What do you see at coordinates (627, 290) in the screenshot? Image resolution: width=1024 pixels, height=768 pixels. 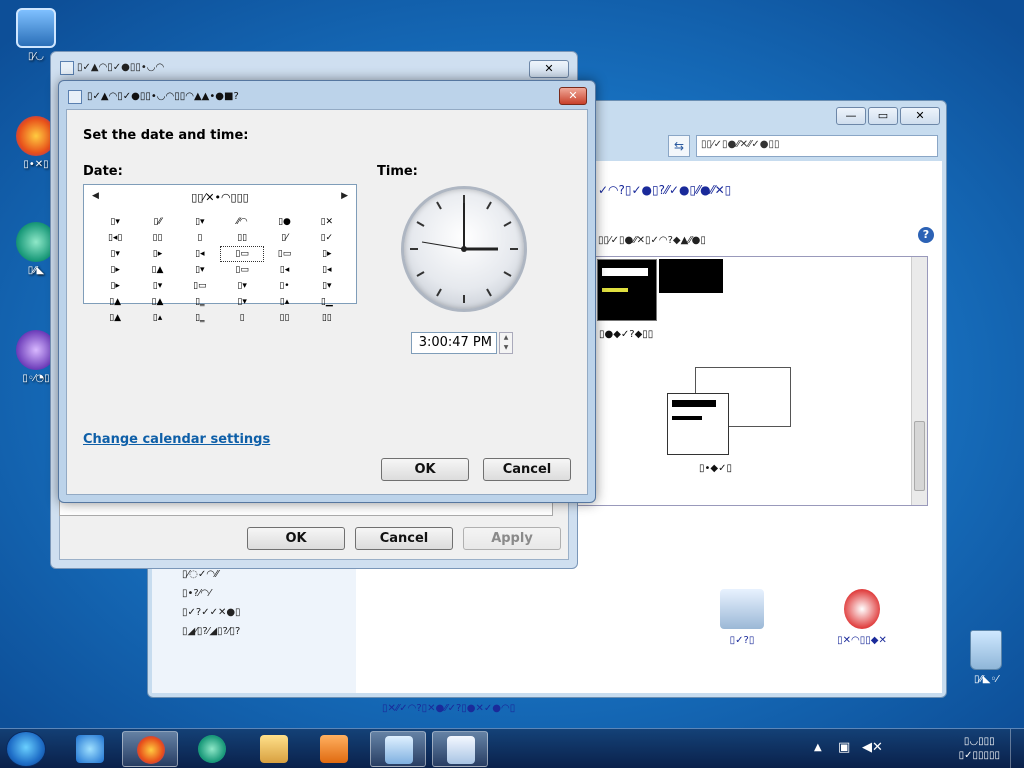 I see `theme-thumb-high-contrast` at bounding box center [627, 290].